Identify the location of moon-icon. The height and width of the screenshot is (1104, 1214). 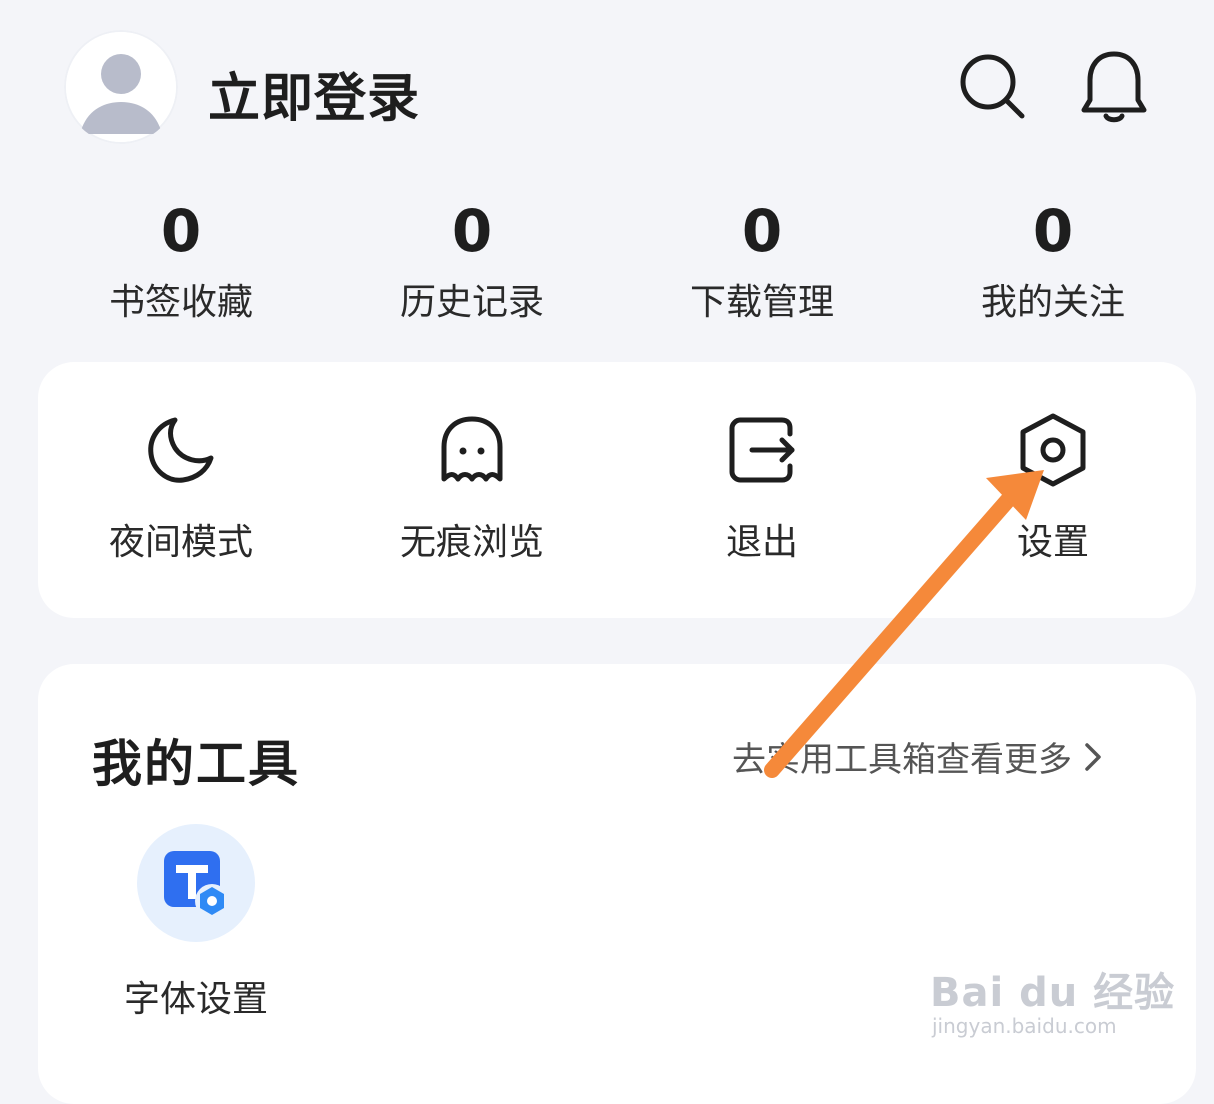
(181, 450).